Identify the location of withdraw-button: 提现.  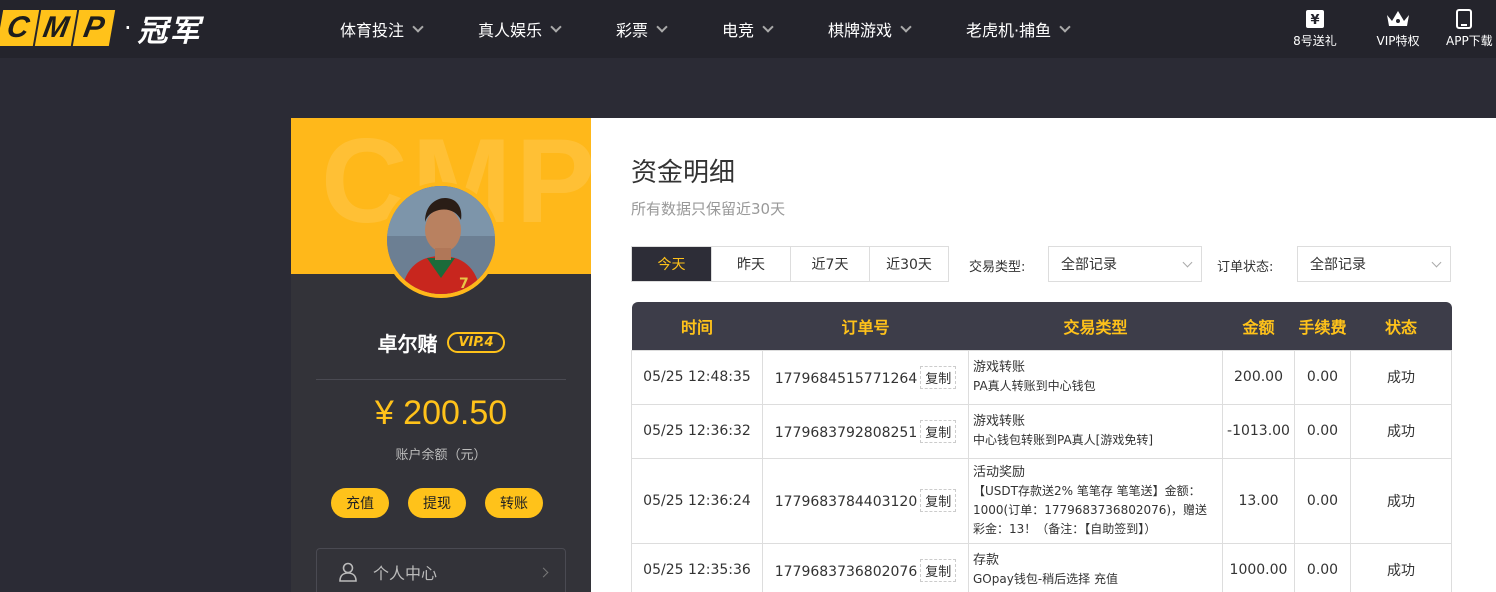
(437, 503).